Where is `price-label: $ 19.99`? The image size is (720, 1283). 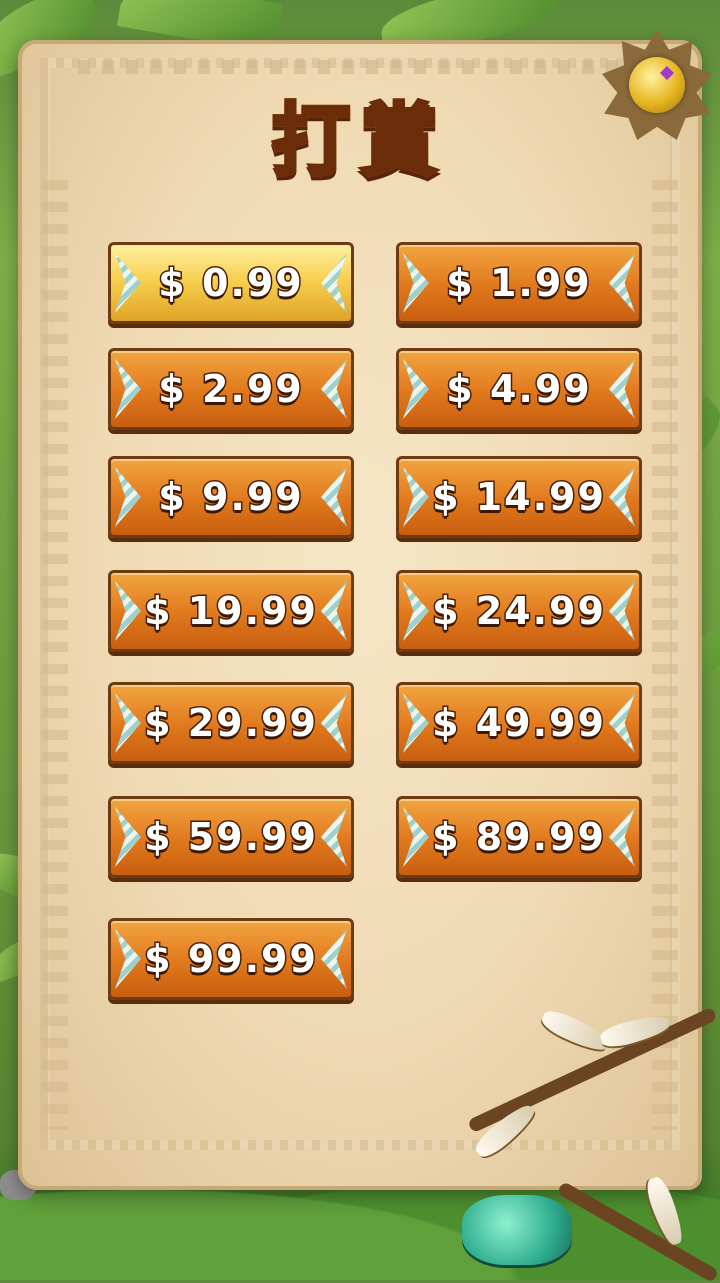
price-label: $ 19.99 is located at coordinates (230, 611).